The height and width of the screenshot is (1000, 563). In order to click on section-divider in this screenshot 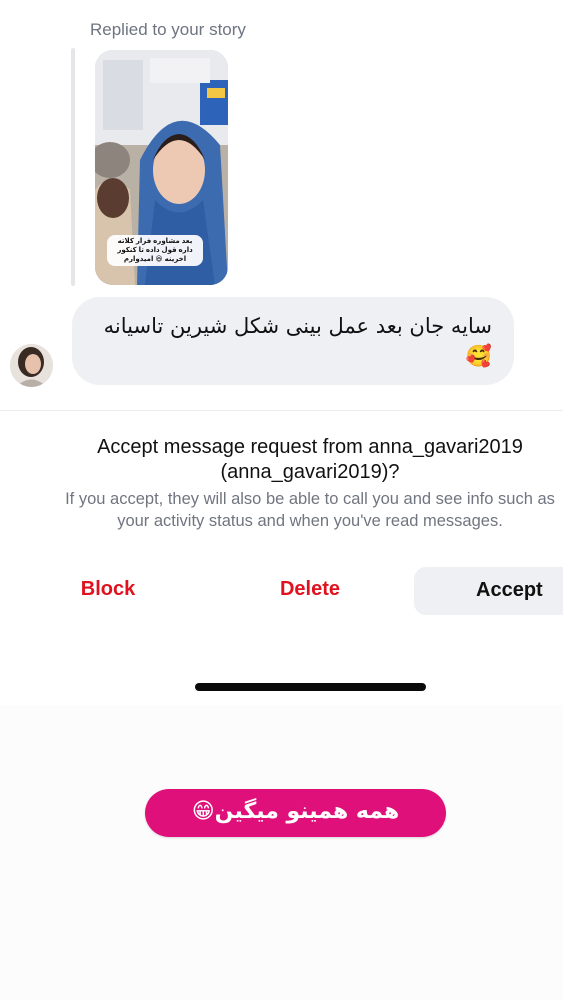, I will do `click(281, 410)`.